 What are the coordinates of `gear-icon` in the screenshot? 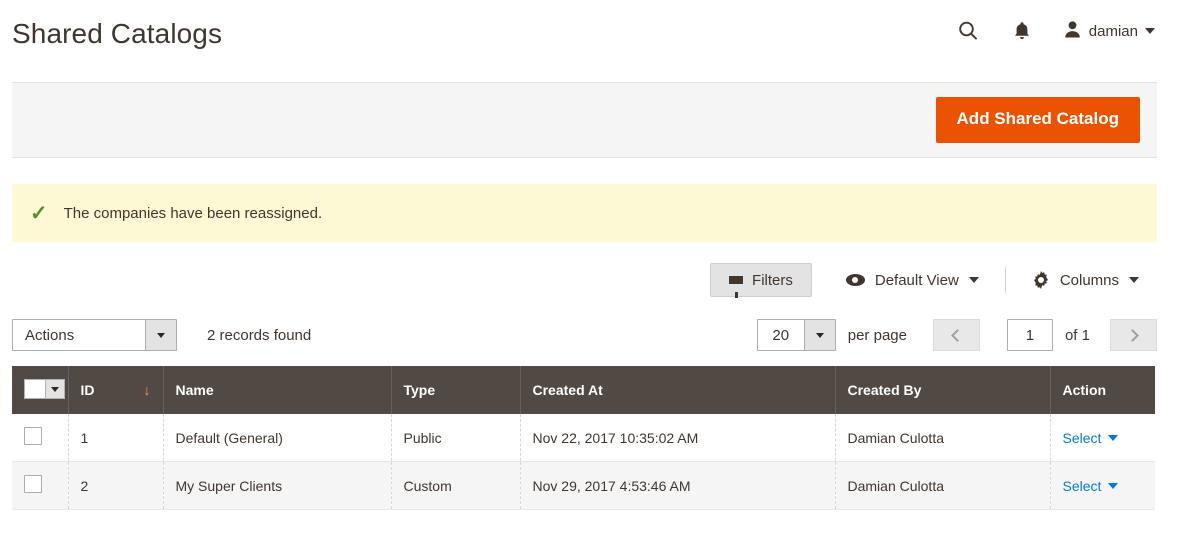 It's located at (1041, 280).